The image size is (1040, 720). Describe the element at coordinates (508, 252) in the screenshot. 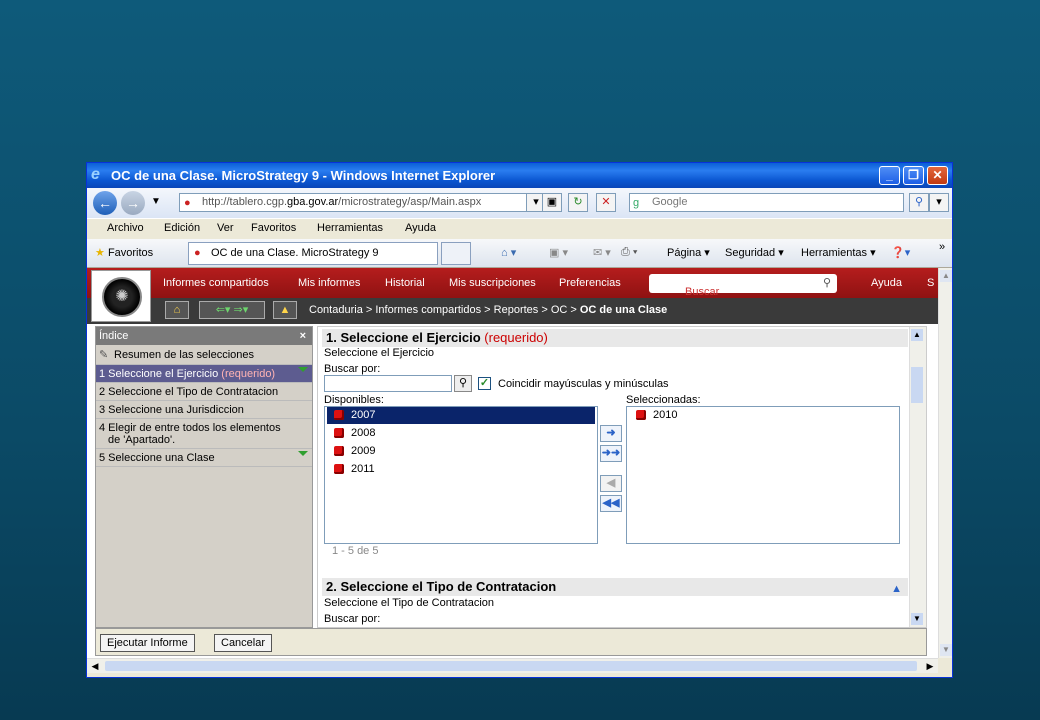

I see `home-icon: ⌂ ▾` at that location.